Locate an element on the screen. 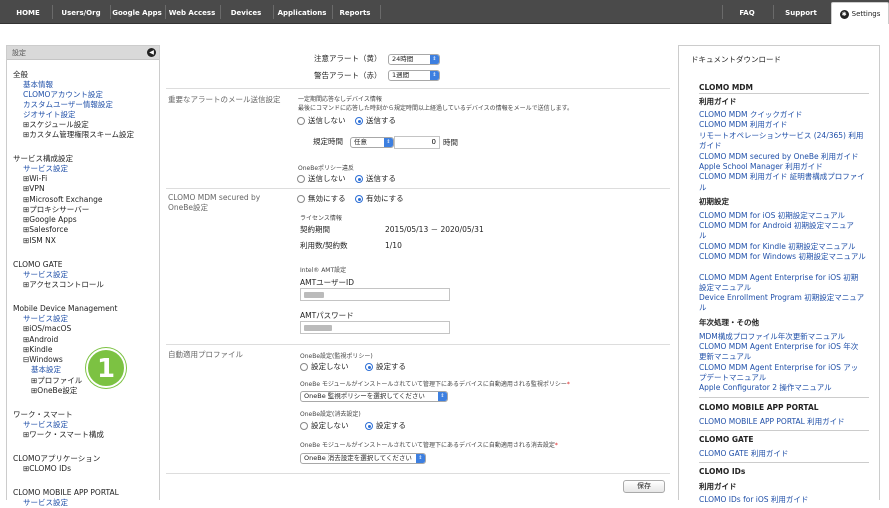 The image size is (889, 508). doc-link: CLOMO MDM secured by OneBe 利用ガイド is located at coordinates (779, 157).